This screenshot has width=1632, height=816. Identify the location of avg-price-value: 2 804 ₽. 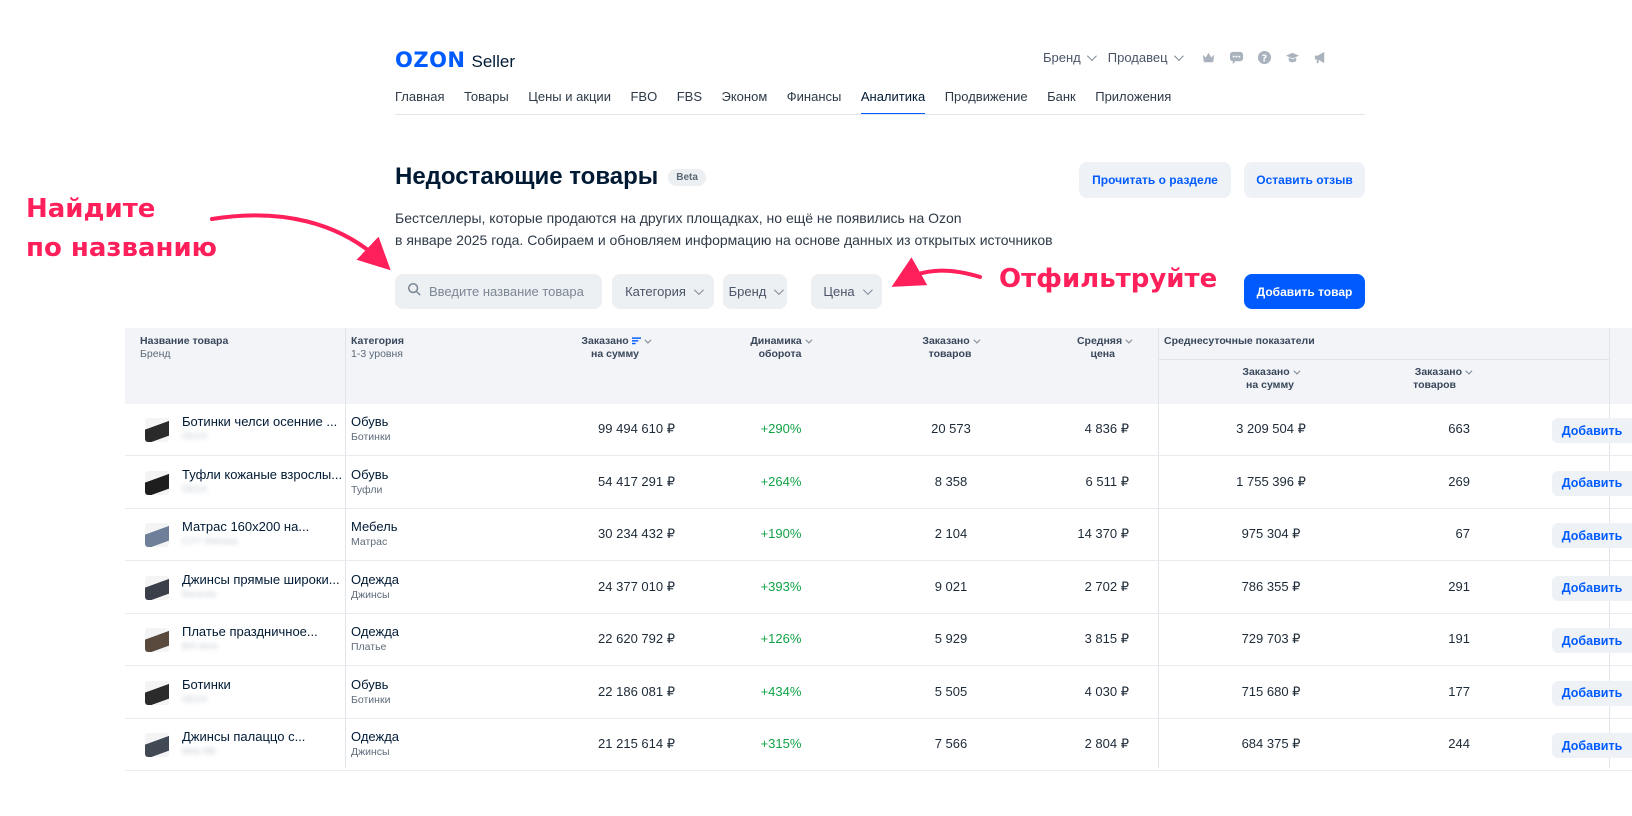
(1106, 743).